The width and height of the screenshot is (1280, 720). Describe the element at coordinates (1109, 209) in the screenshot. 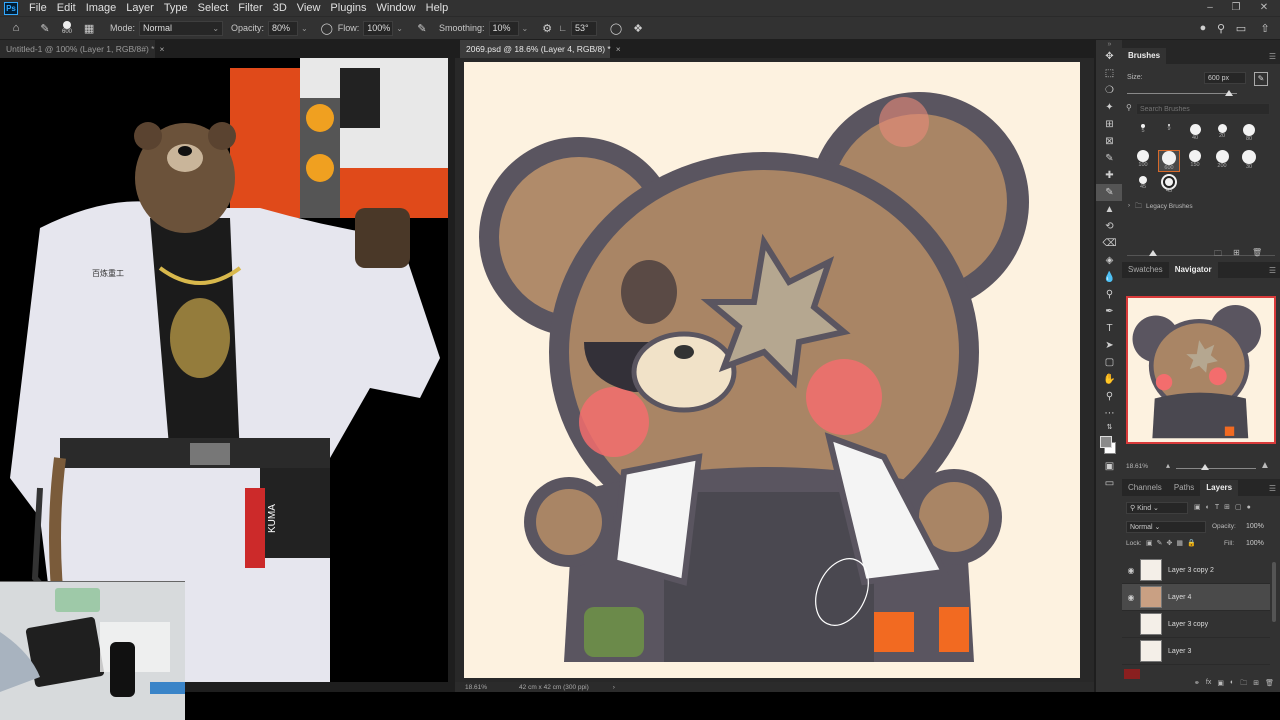

I see `stamp-tool-icon: ▲` at that location.